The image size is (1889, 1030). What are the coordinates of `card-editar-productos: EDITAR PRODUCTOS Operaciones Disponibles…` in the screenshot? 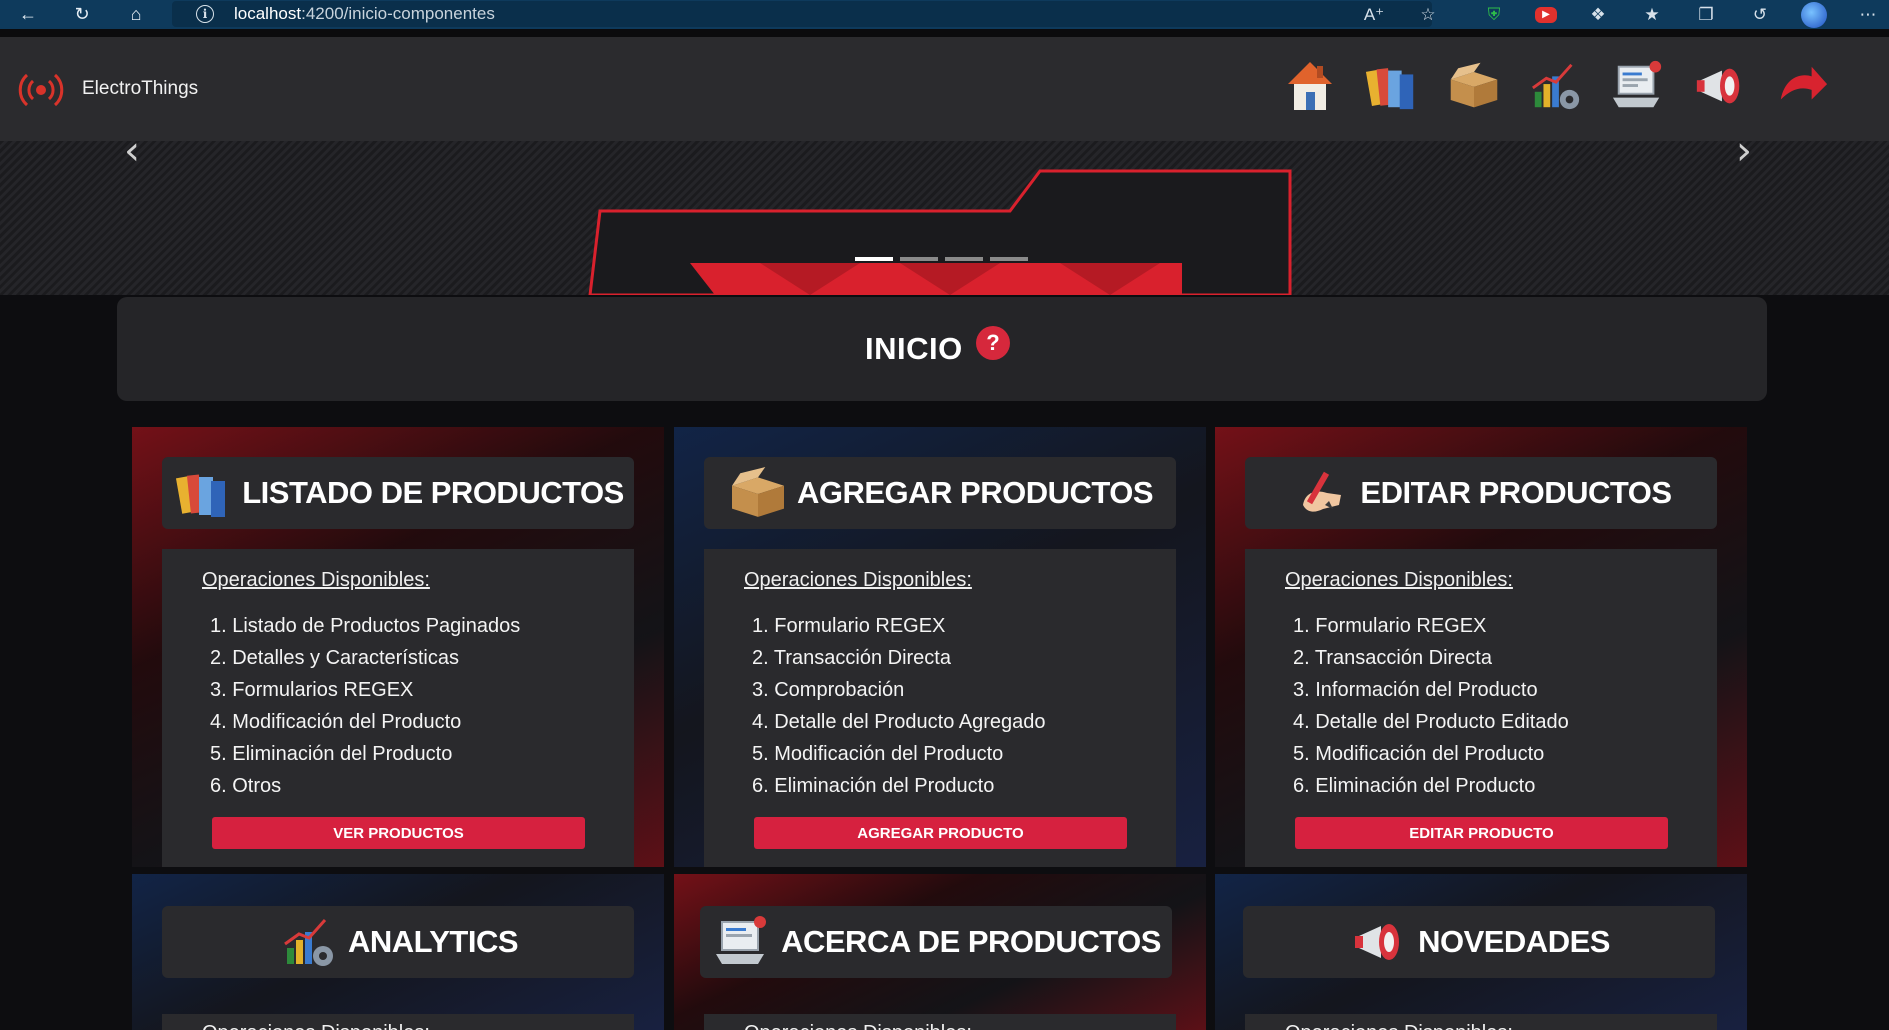 It's located at (1481, 647).